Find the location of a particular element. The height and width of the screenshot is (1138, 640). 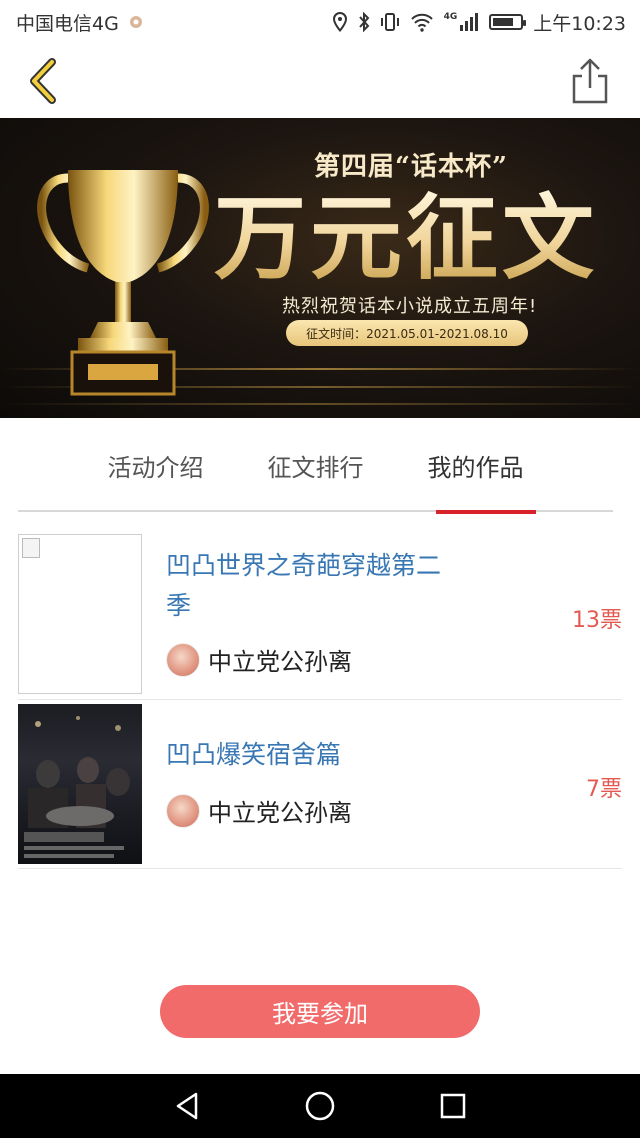

vote-count: 13票 is located at coordinates (597, 620).